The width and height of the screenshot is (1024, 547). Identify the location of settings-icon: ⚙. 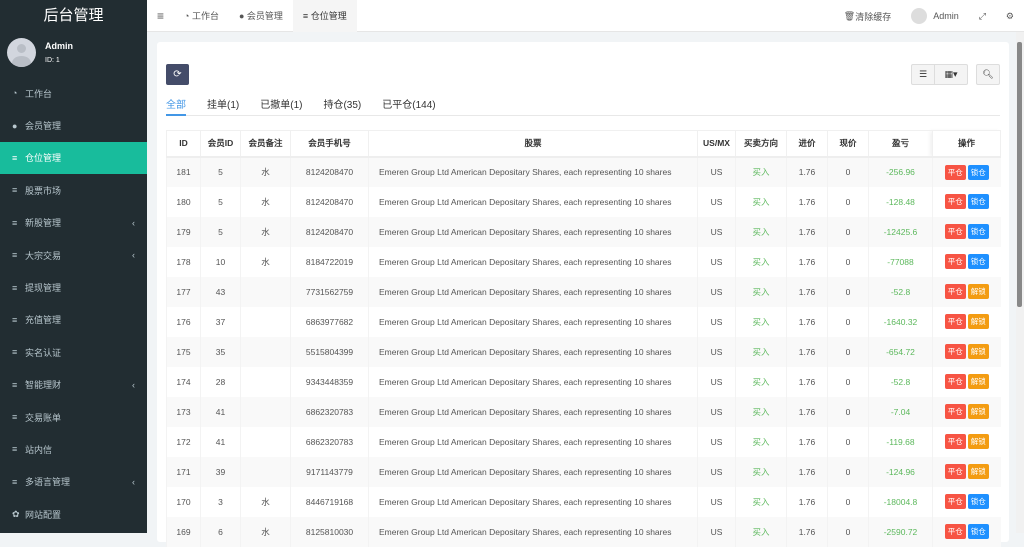
(1010, 16).